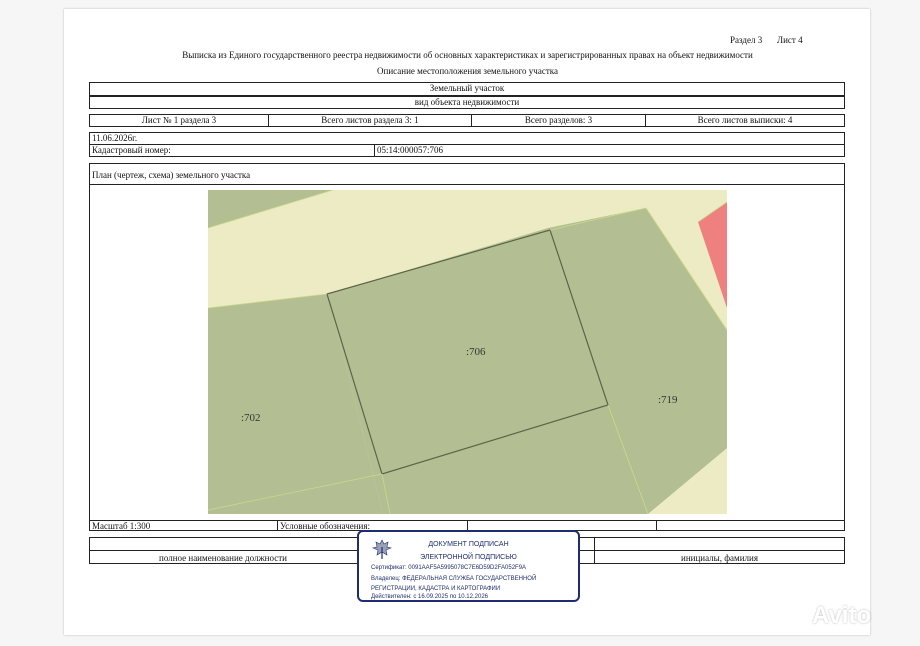 This screenshot has width=920, height=646. What do you see at coordinates (558, 120) in the screenshot?
I see `sections-total: Всего разделов: 3` at bounding box center [558, 120].